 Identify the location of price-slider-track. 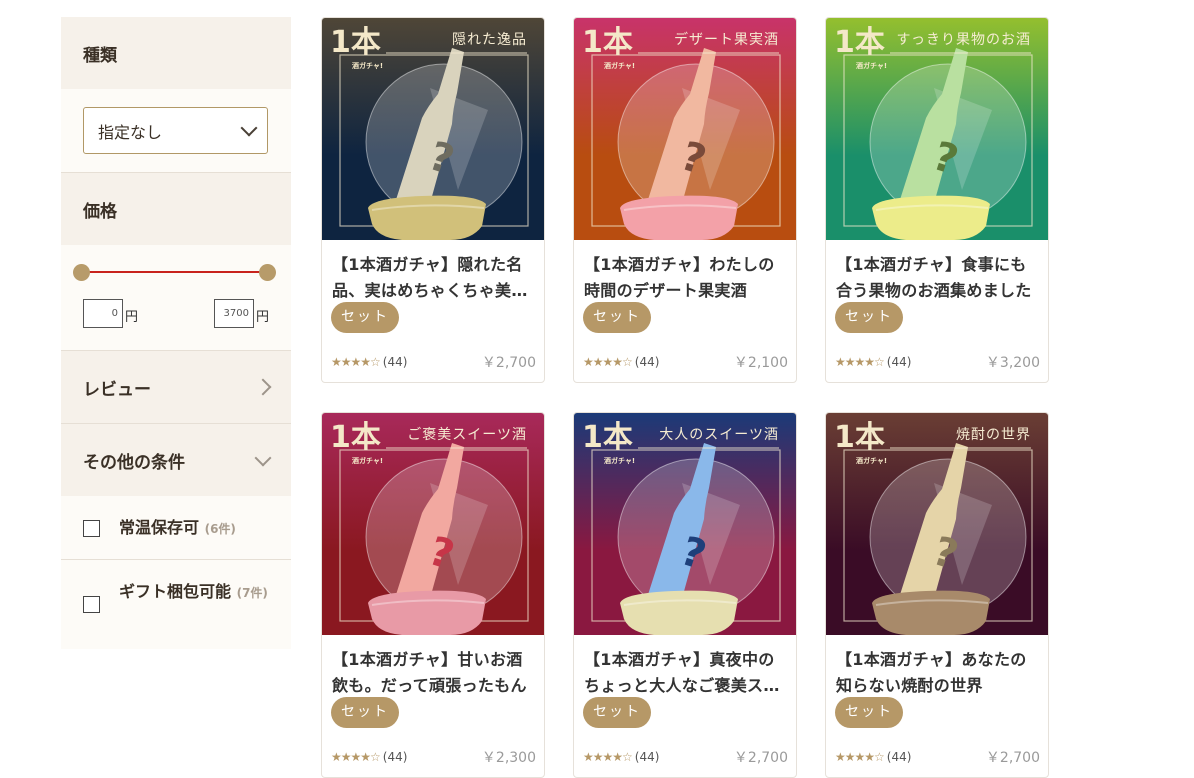
(175, 272).